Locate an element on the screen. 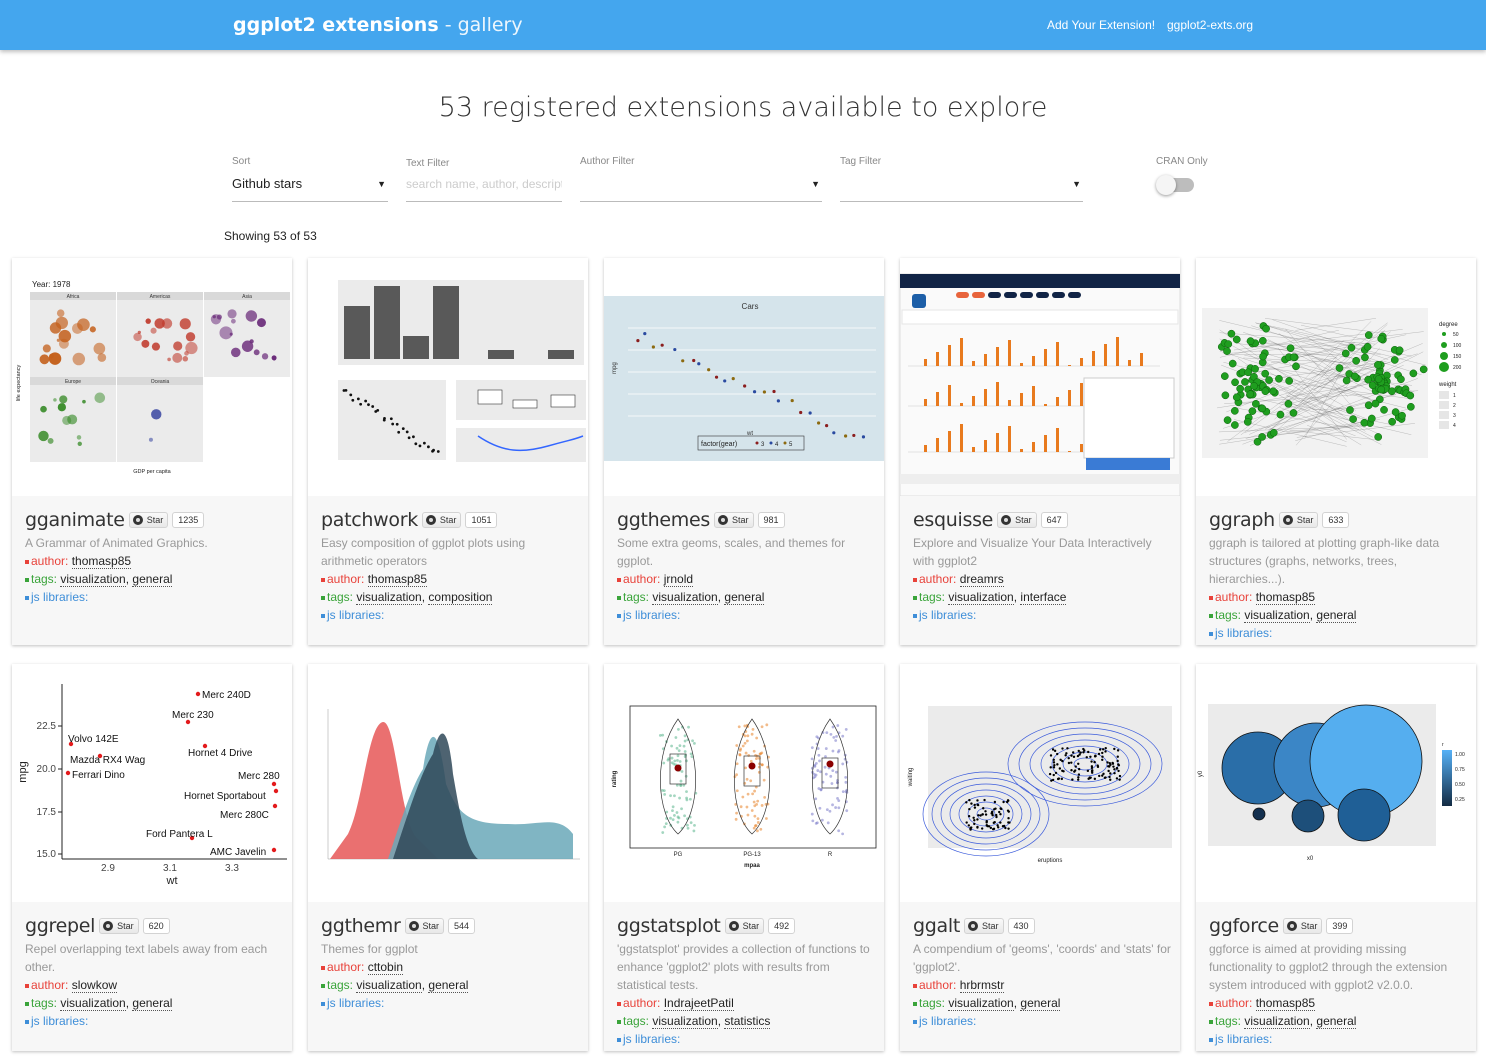  text-filter-input is located at coordinates (484, 184).